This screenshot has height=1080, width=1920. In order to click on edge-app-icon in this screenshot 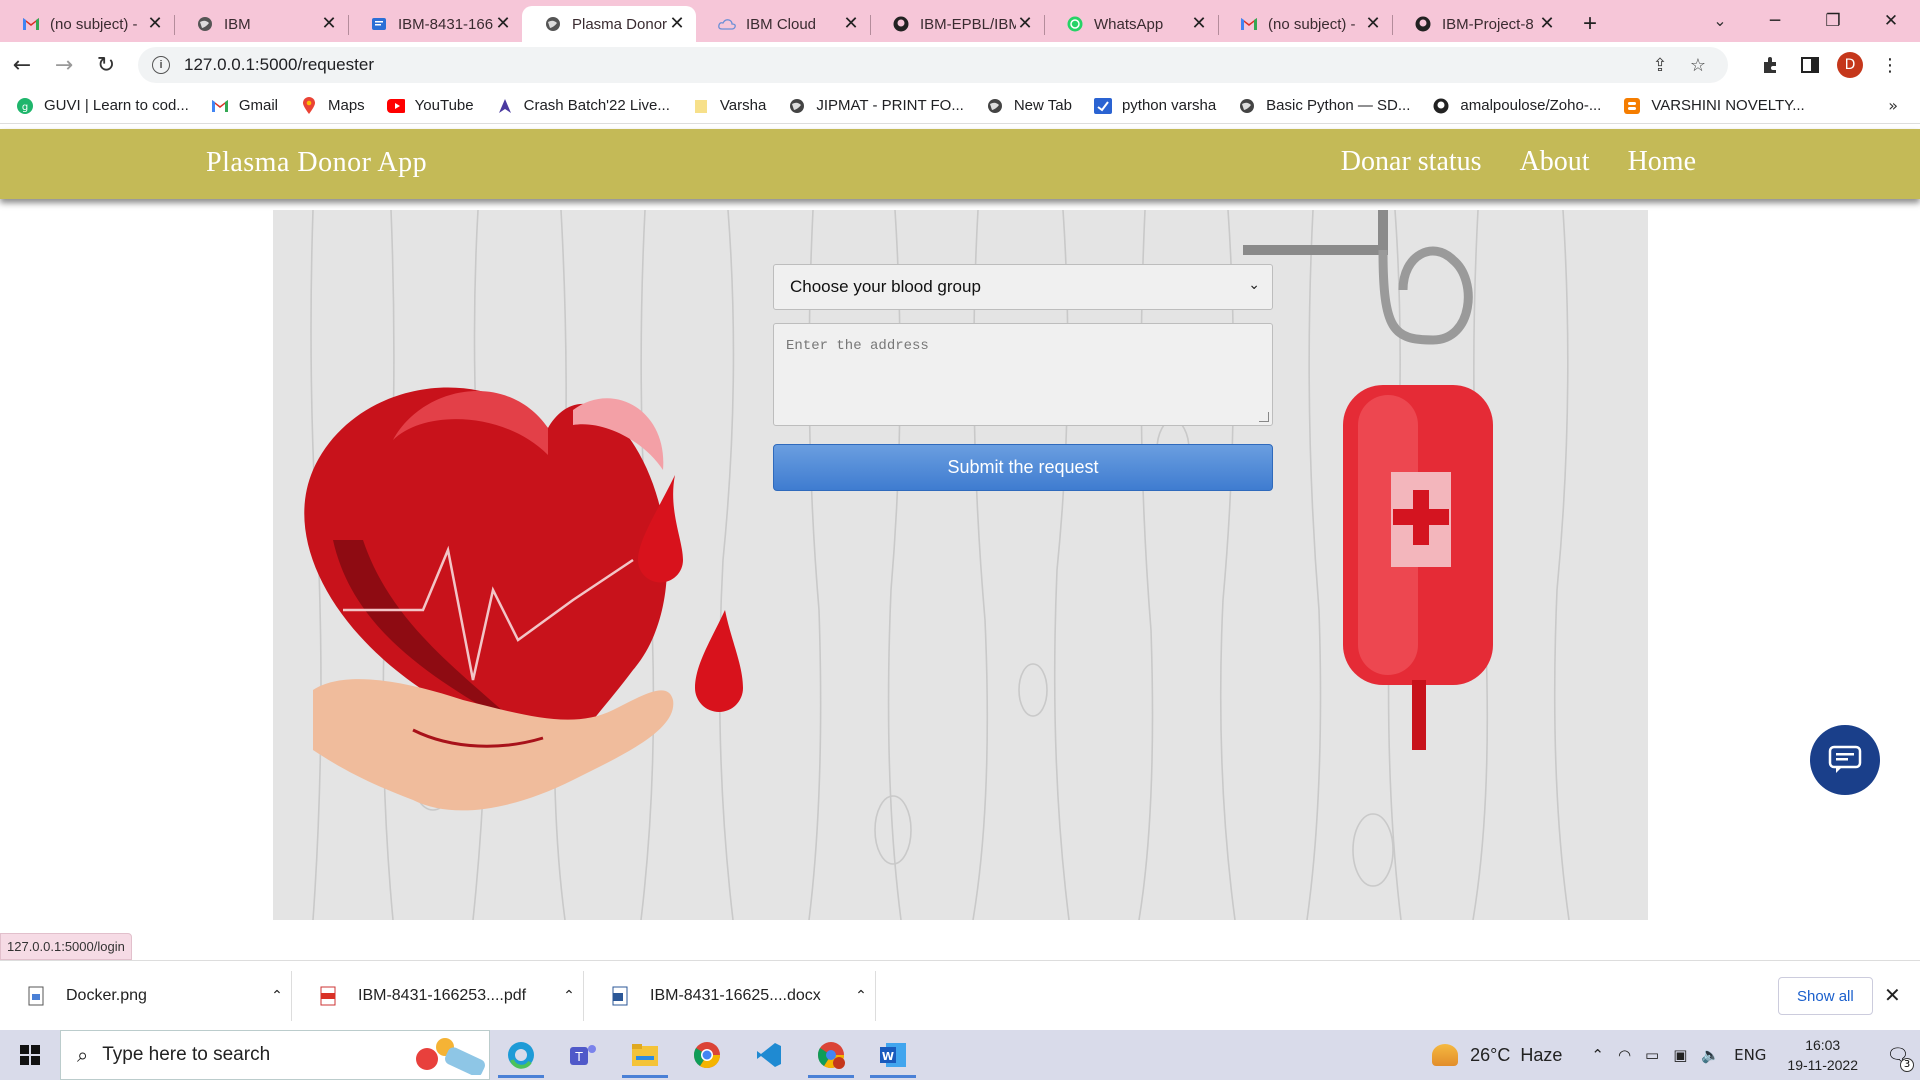, I will do `click(521, 1055)`.